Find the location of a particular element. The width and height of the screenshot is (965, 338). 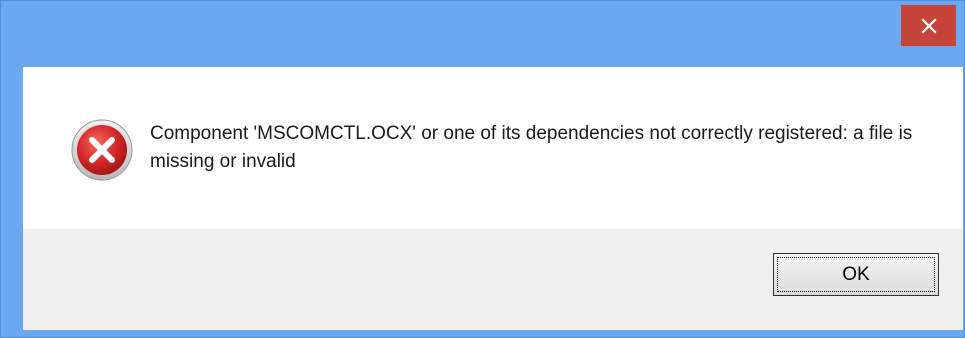

ok-button: OK is located at coordinates (856, 274).